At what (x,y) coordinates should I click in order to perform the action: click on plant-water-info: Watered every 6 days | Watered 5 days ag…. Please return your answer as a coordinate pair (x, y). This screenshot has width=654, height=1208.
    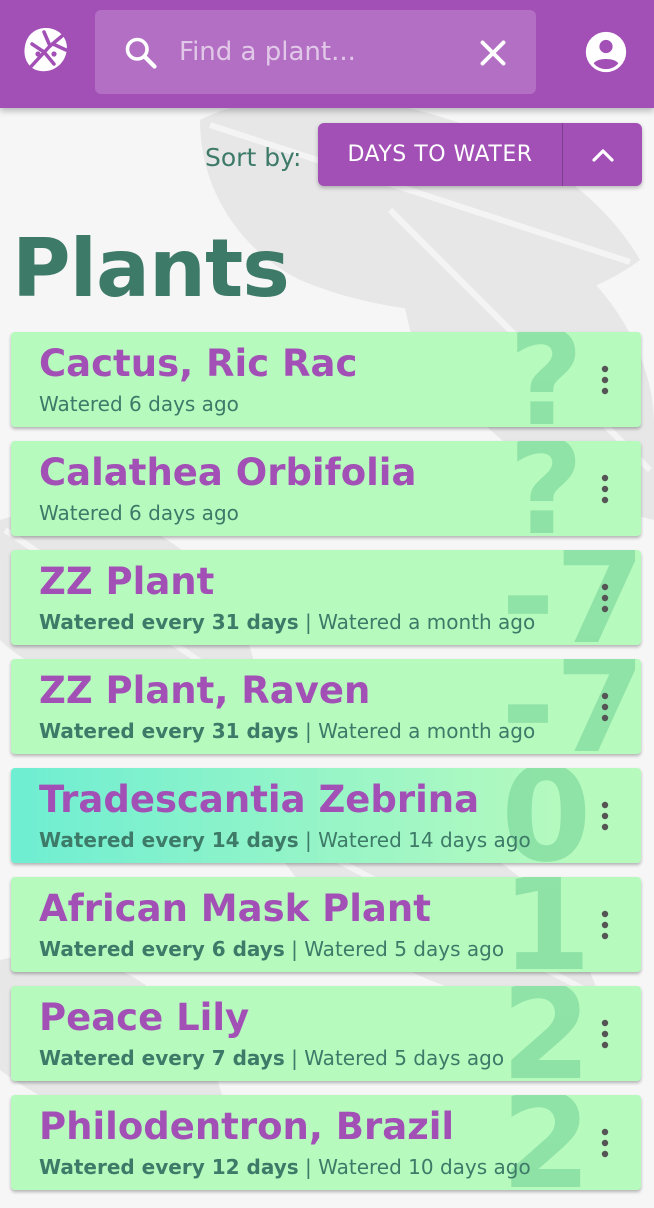
    Looking at the image, I should click on (271, 949).